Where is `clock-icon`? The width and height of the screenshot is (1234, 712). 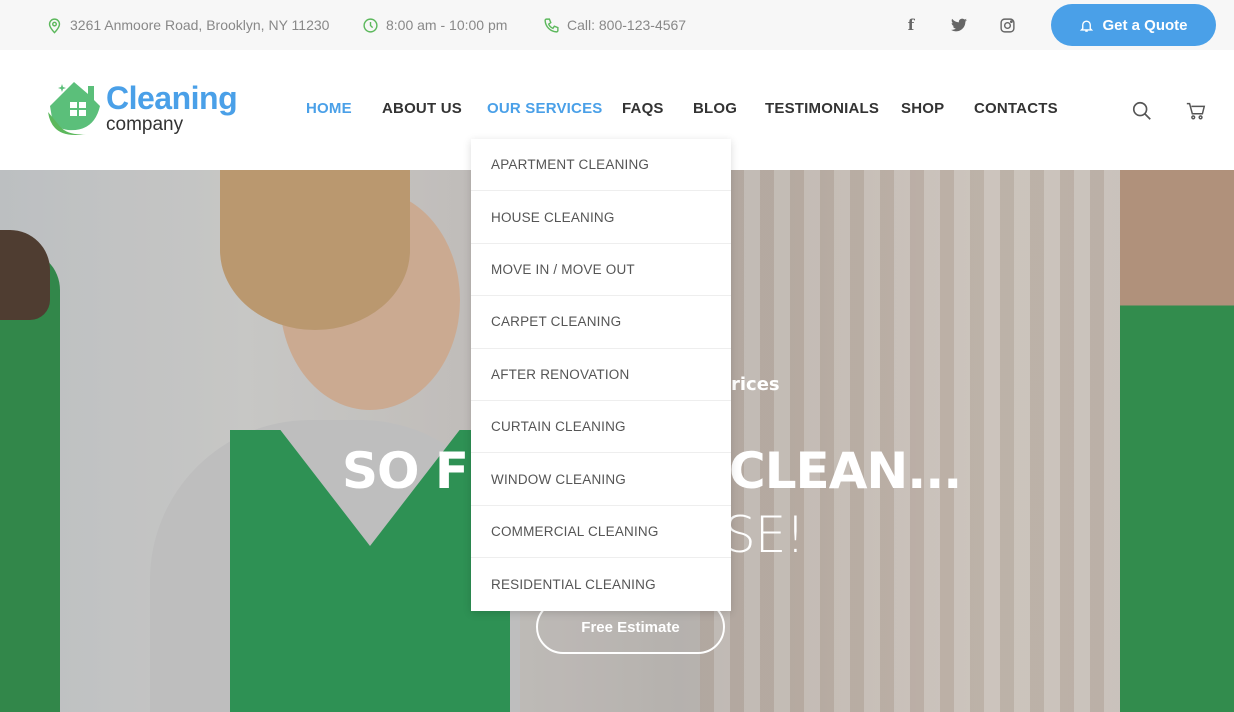 clock-icon is located at coordinates (370, 25).